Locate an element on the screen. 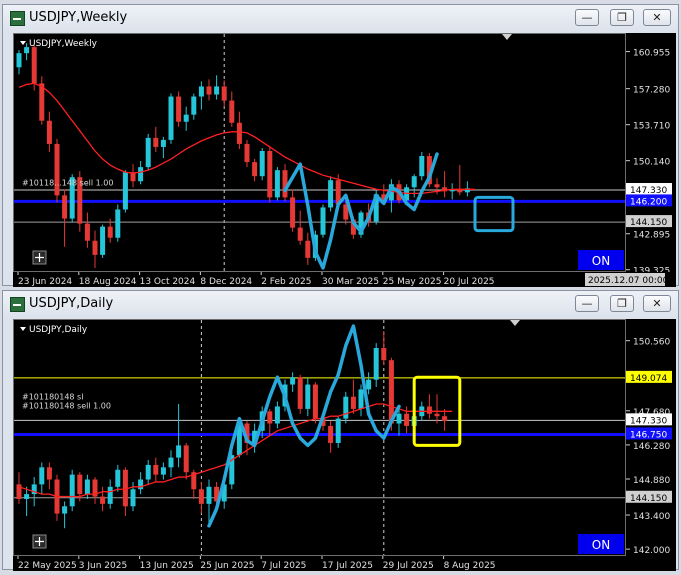  time-axis-label: 20 Jul 2025 is located at coordinates (469, 282).